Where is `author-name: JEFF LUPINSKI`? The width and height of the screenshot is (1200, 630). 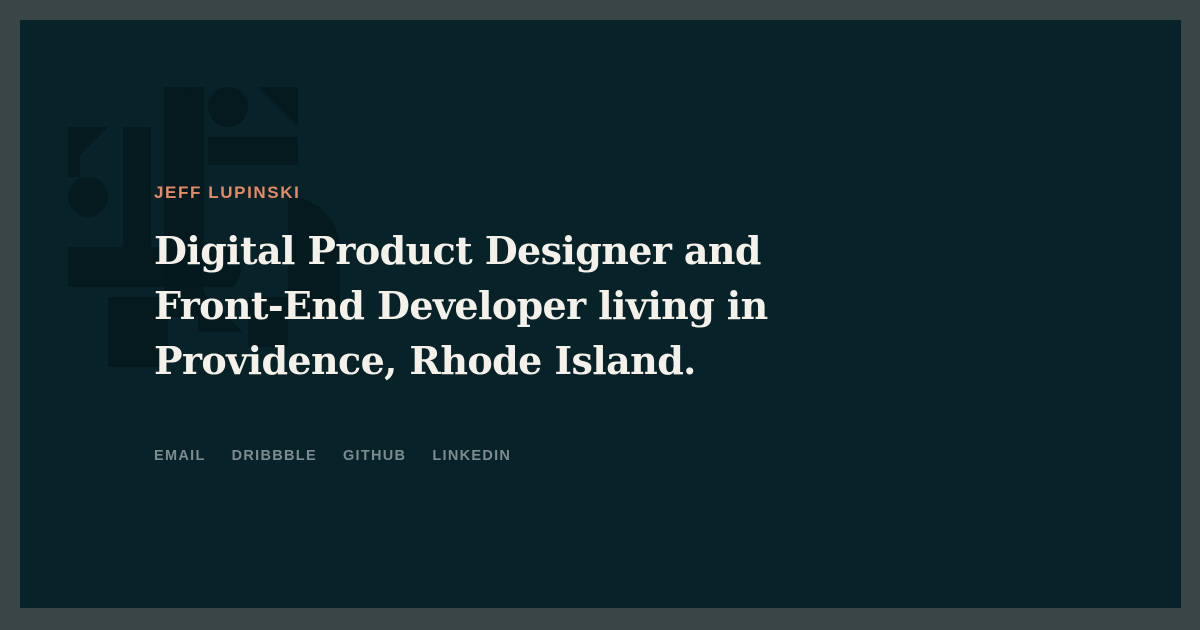
author-name: JEFF LUPINSKI is located at coordinates (227, 192).